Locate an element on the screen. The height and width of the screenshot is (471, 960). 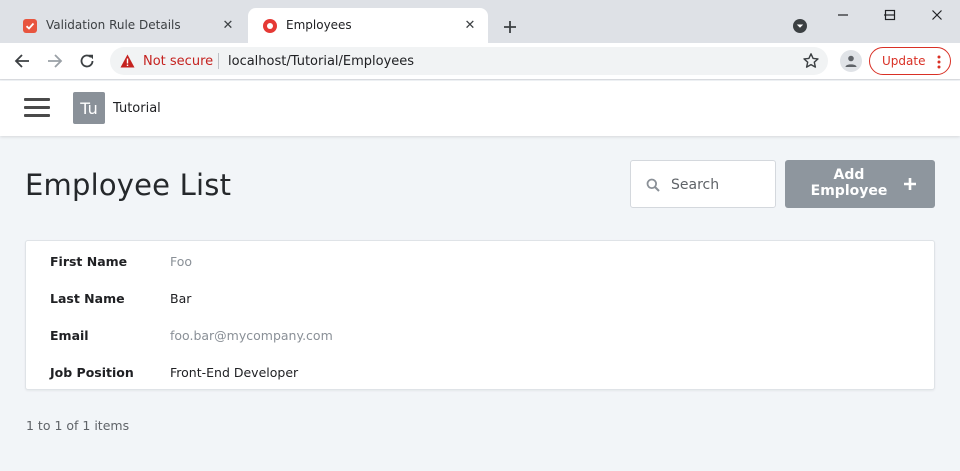
person-icon is located at coordinates (851, 61).